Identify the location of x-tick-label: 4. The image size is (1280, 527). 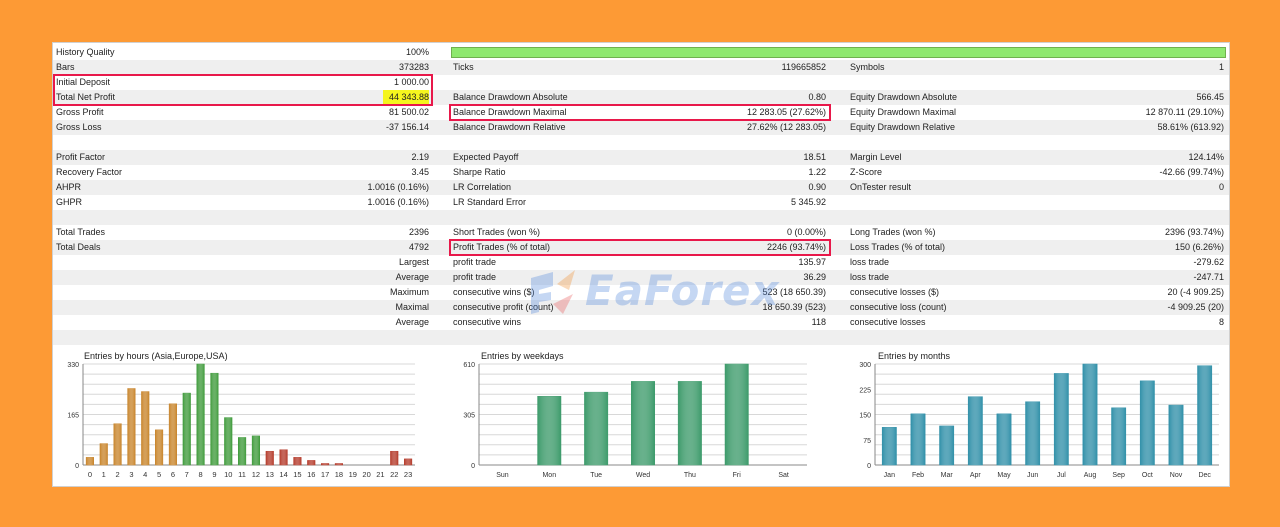
(145, 474).